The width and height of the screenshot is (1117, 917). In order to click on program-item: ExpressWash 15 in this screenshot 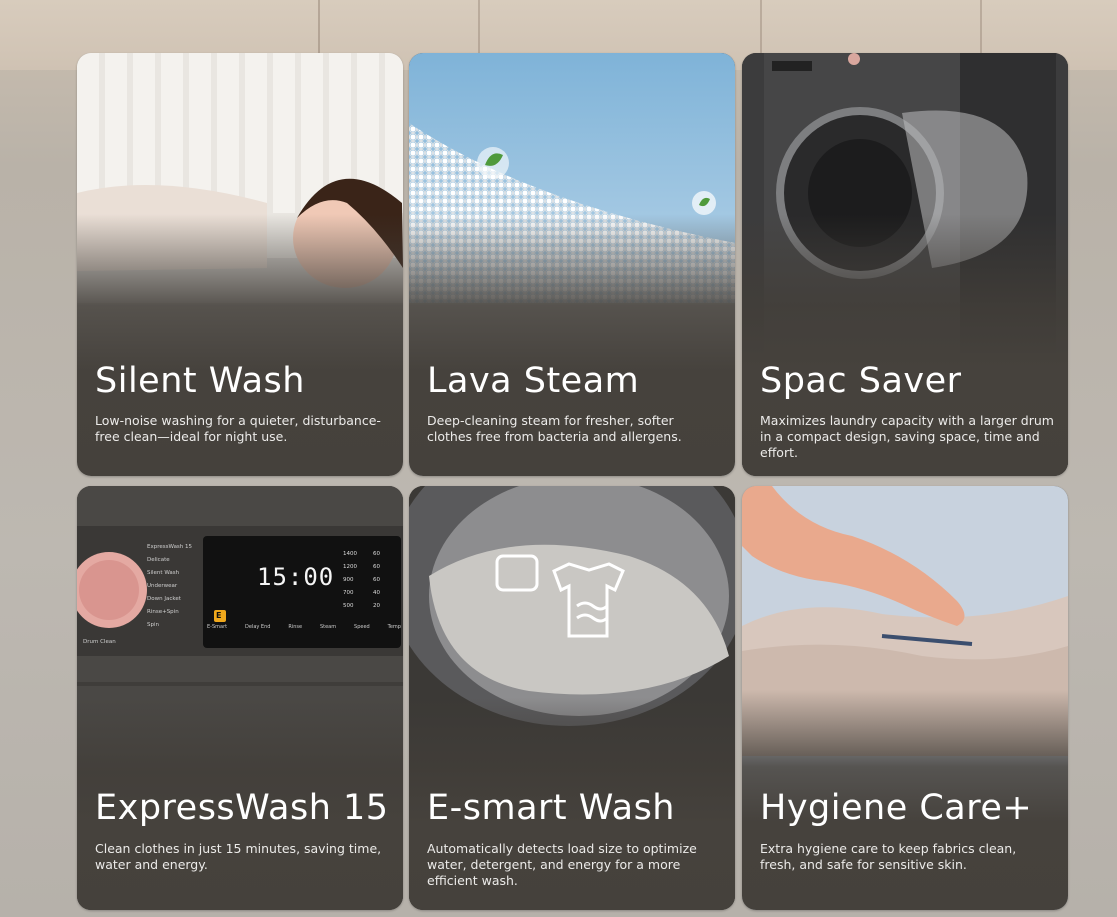, I will do `click(170, 547)`.